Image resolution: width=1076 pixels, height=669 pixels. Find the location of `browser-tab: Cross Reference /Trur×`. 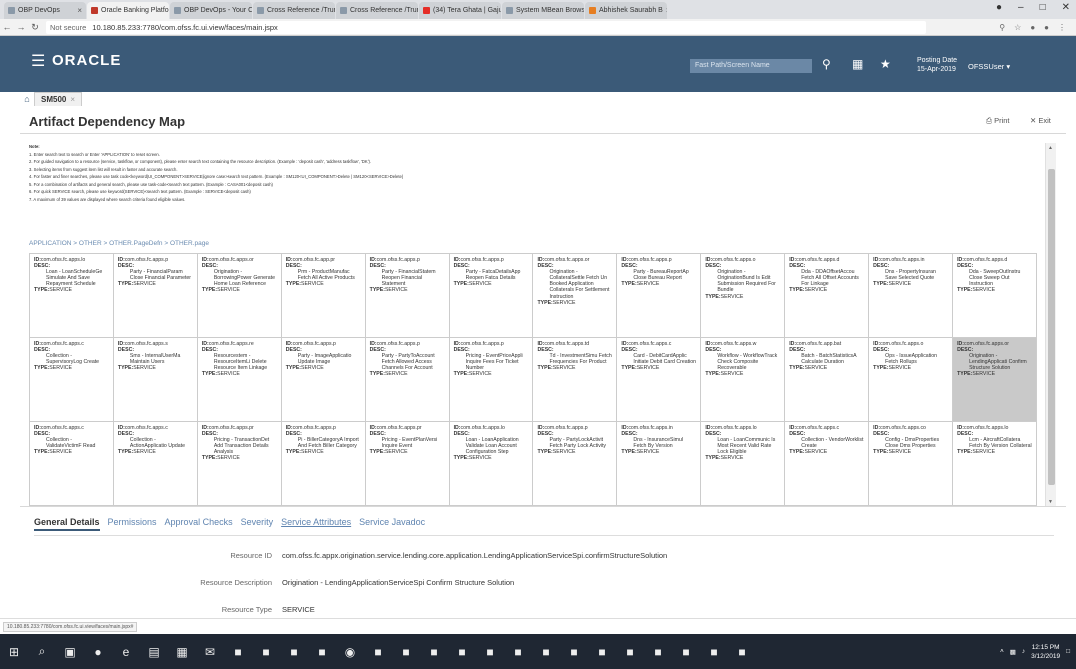

browser-tab: Cross Reference /Trur× is located at coordinates (294, 10).